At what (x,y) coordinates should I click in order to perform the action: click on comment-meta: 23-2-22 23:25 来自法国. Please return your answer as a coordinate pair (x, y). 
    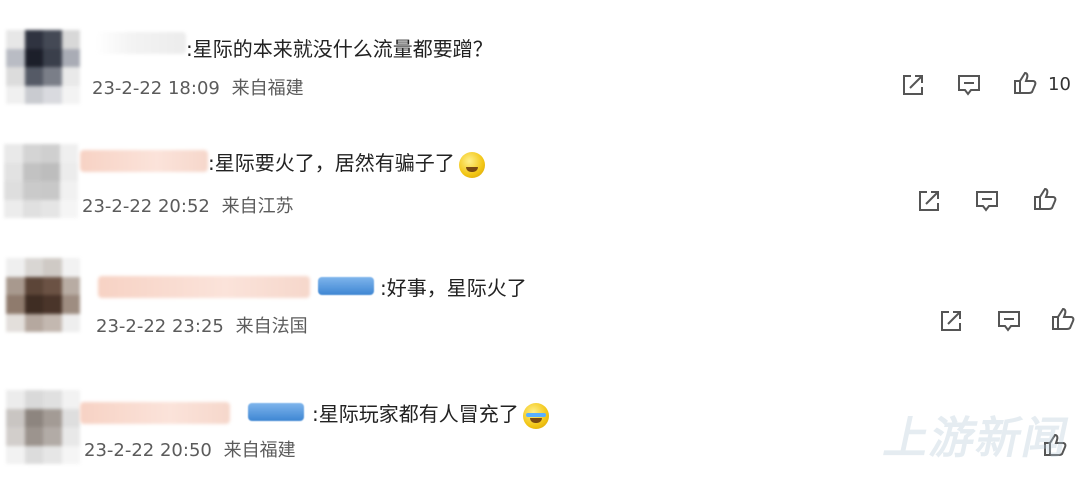
    Looking at the image, I should click on (202, 325).